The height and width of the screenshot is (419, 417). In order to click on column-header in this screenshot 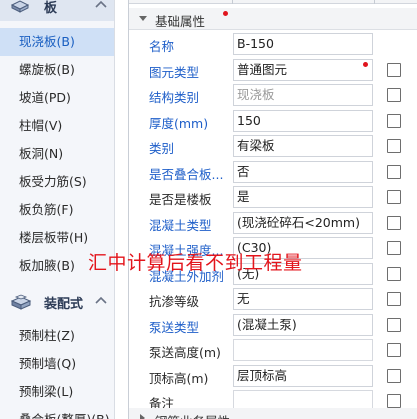, I will do `click(273, 2)`.